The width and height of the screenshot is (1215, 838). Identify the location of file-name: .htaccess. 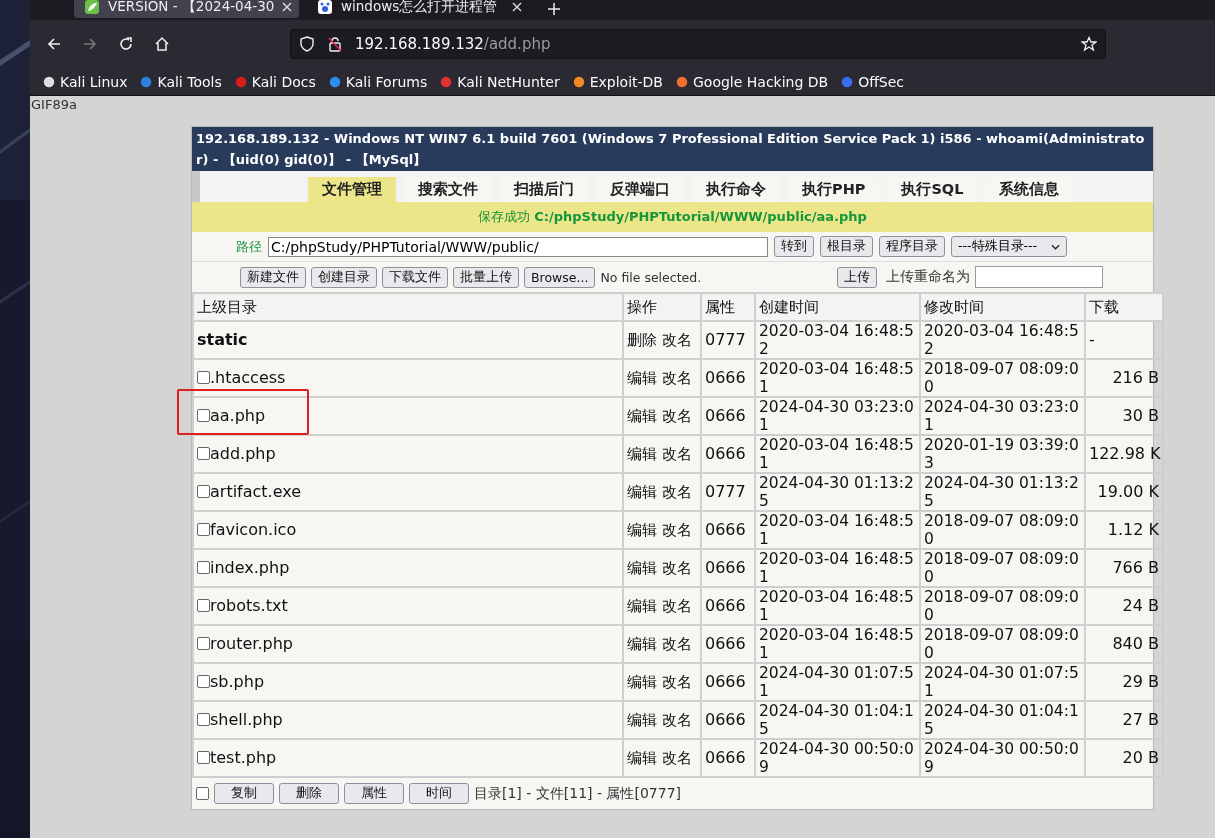
(248, 377).